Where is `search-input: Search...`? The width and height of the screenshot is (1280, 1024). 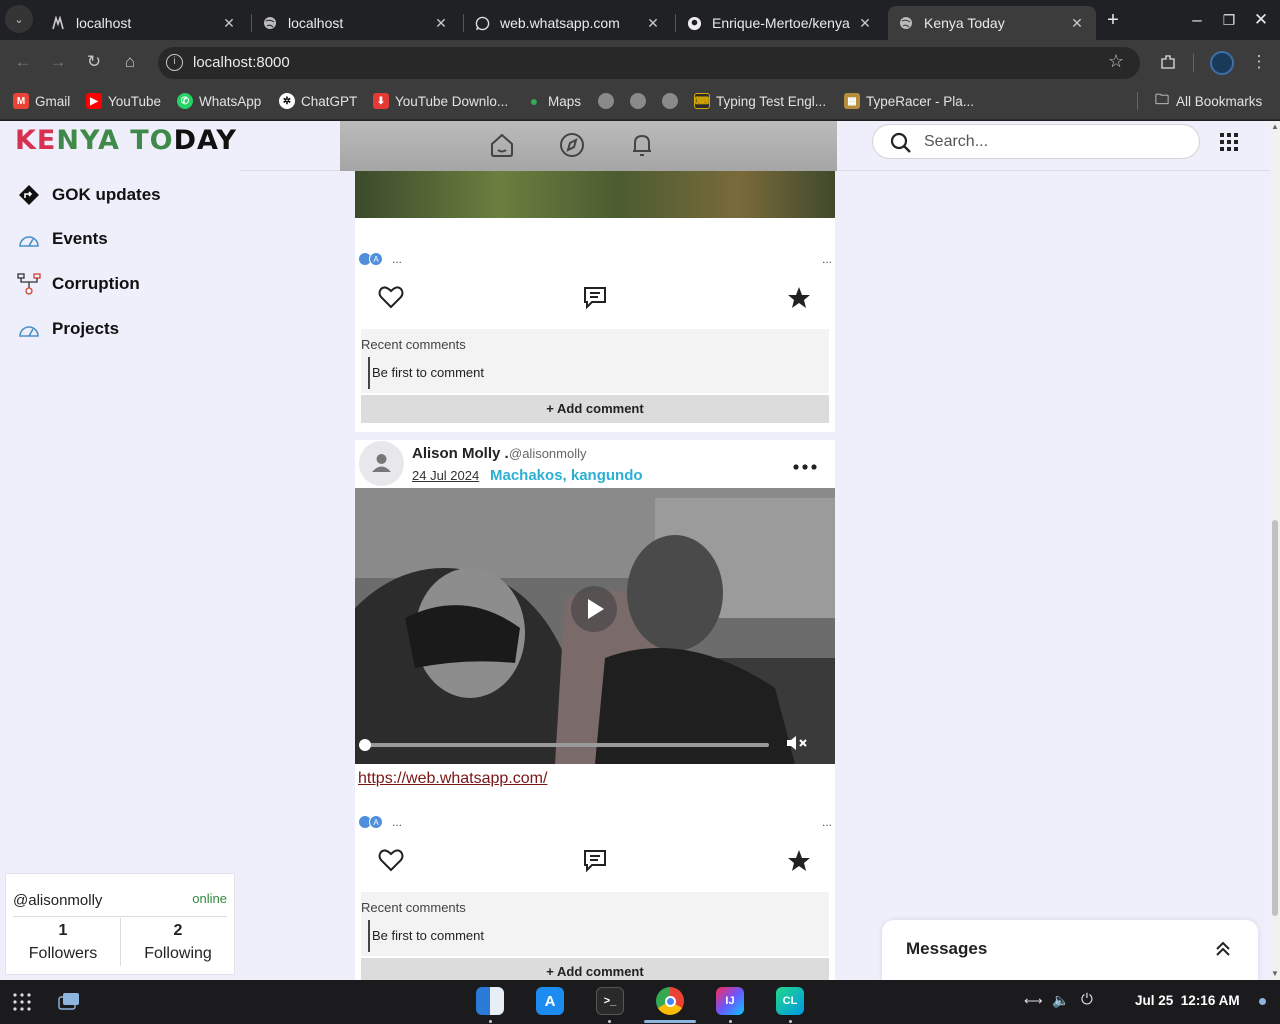 search-input: Search... is located at coordinates (1036, 141).